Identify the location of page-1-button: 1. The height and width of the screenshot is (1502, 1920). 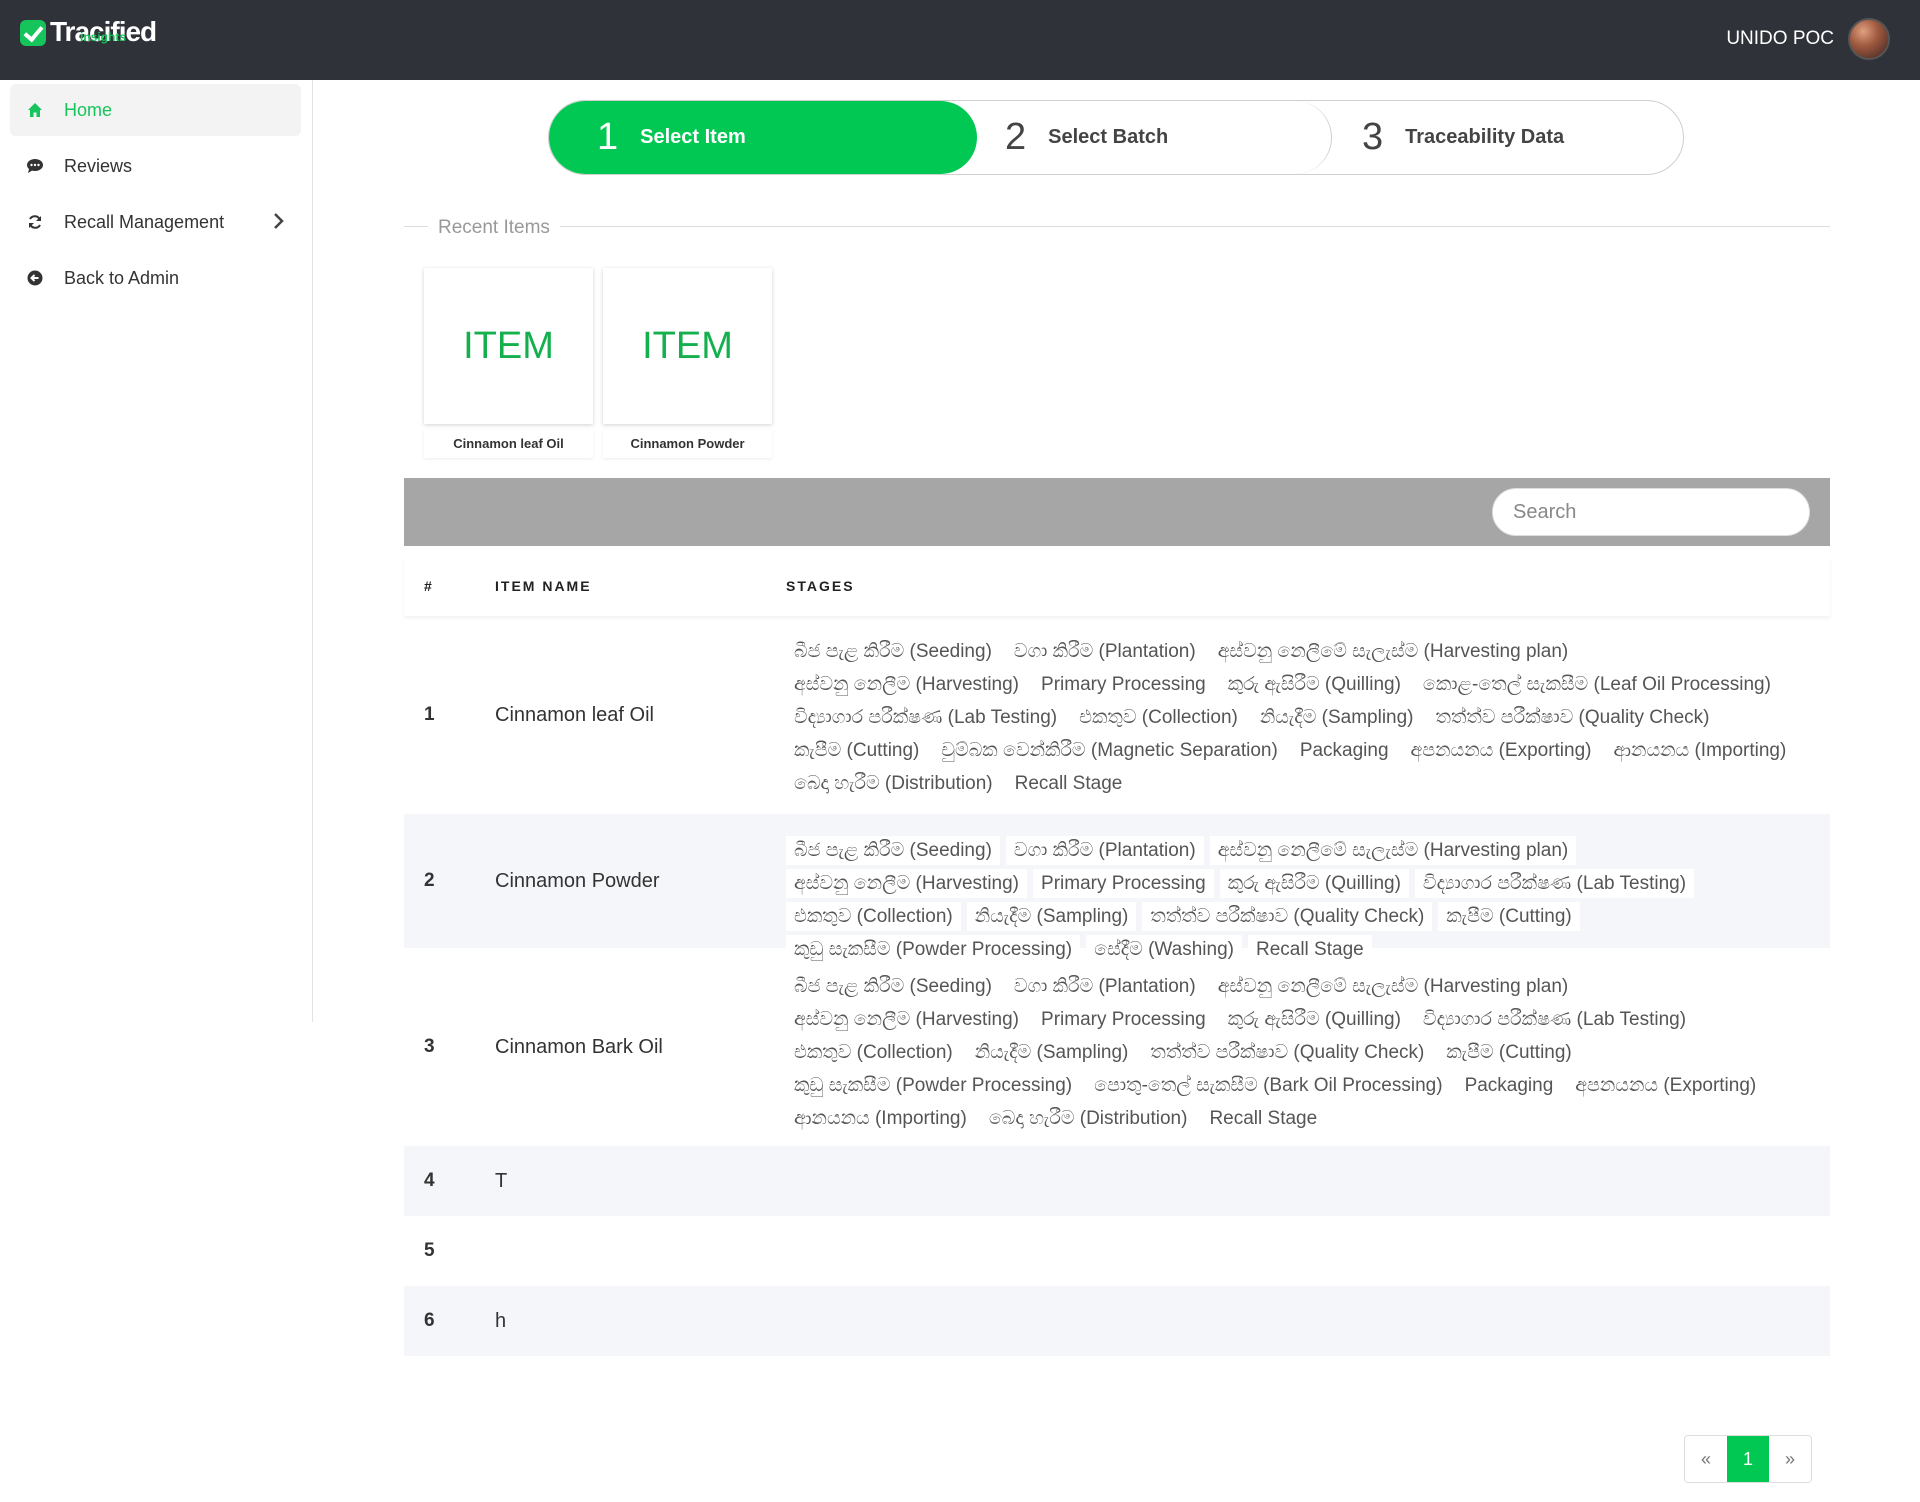
(1748, 1459).